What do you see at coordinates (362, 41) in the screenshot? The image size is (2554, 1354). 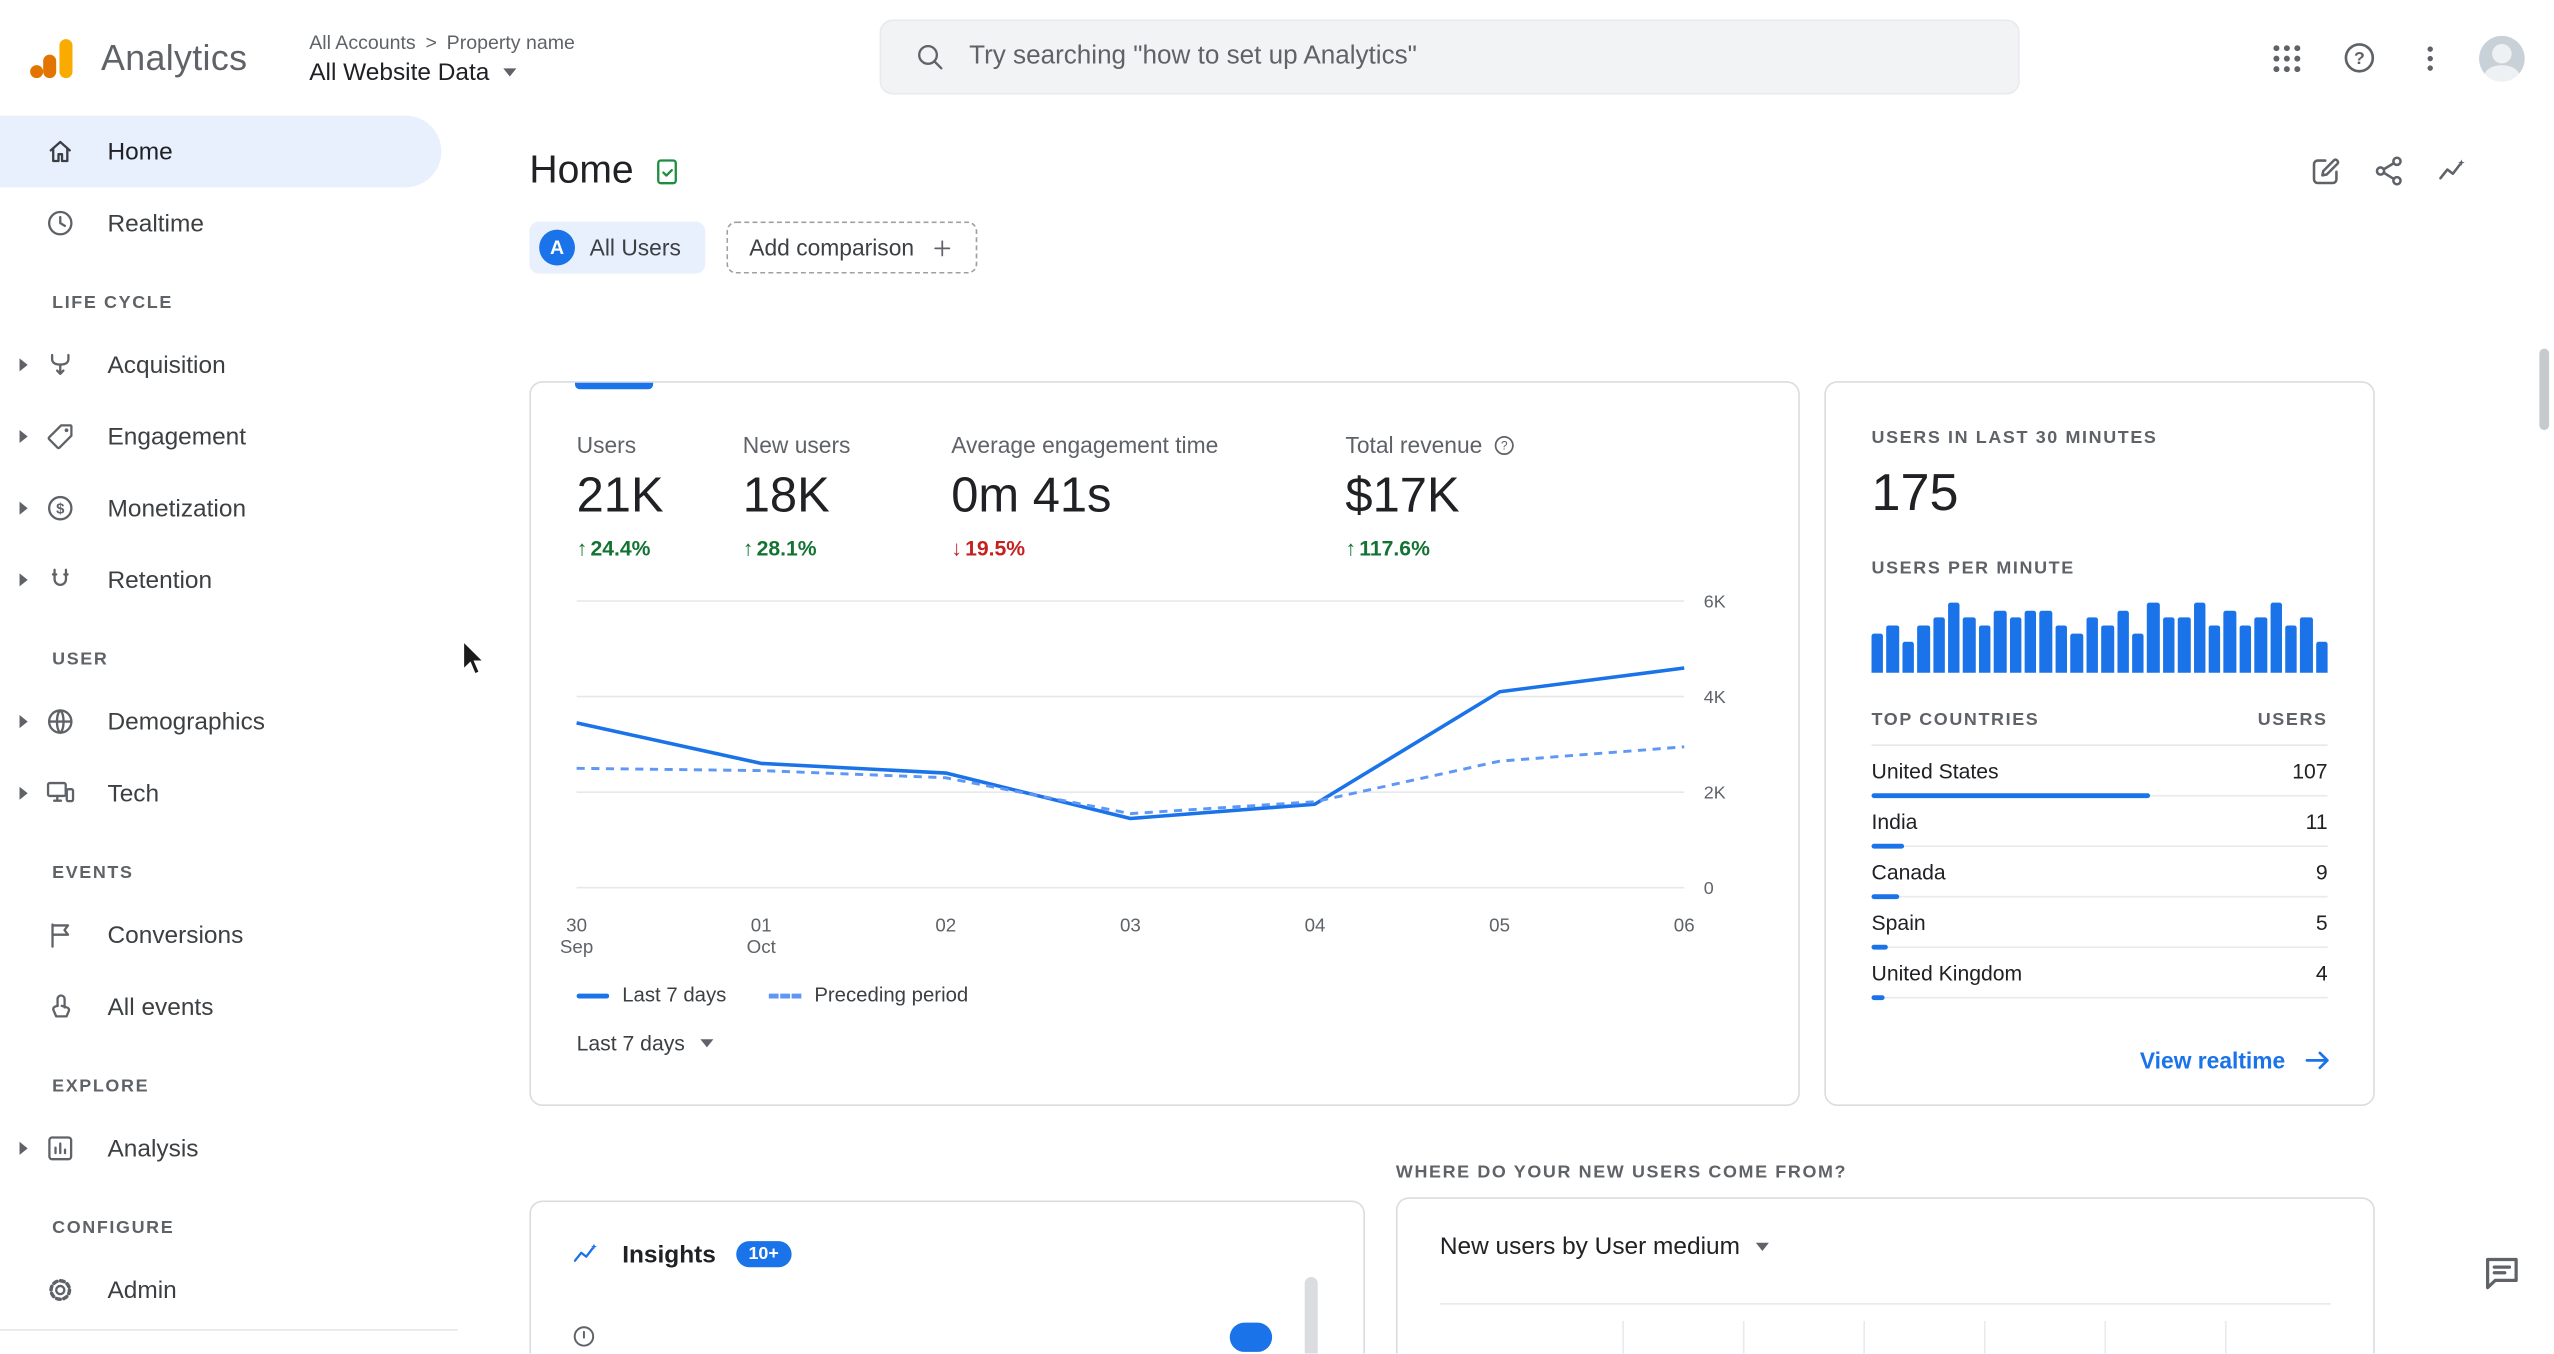 I see `breadcrumb-all-accounts: All Accounts` at bounding box center [362, 41].